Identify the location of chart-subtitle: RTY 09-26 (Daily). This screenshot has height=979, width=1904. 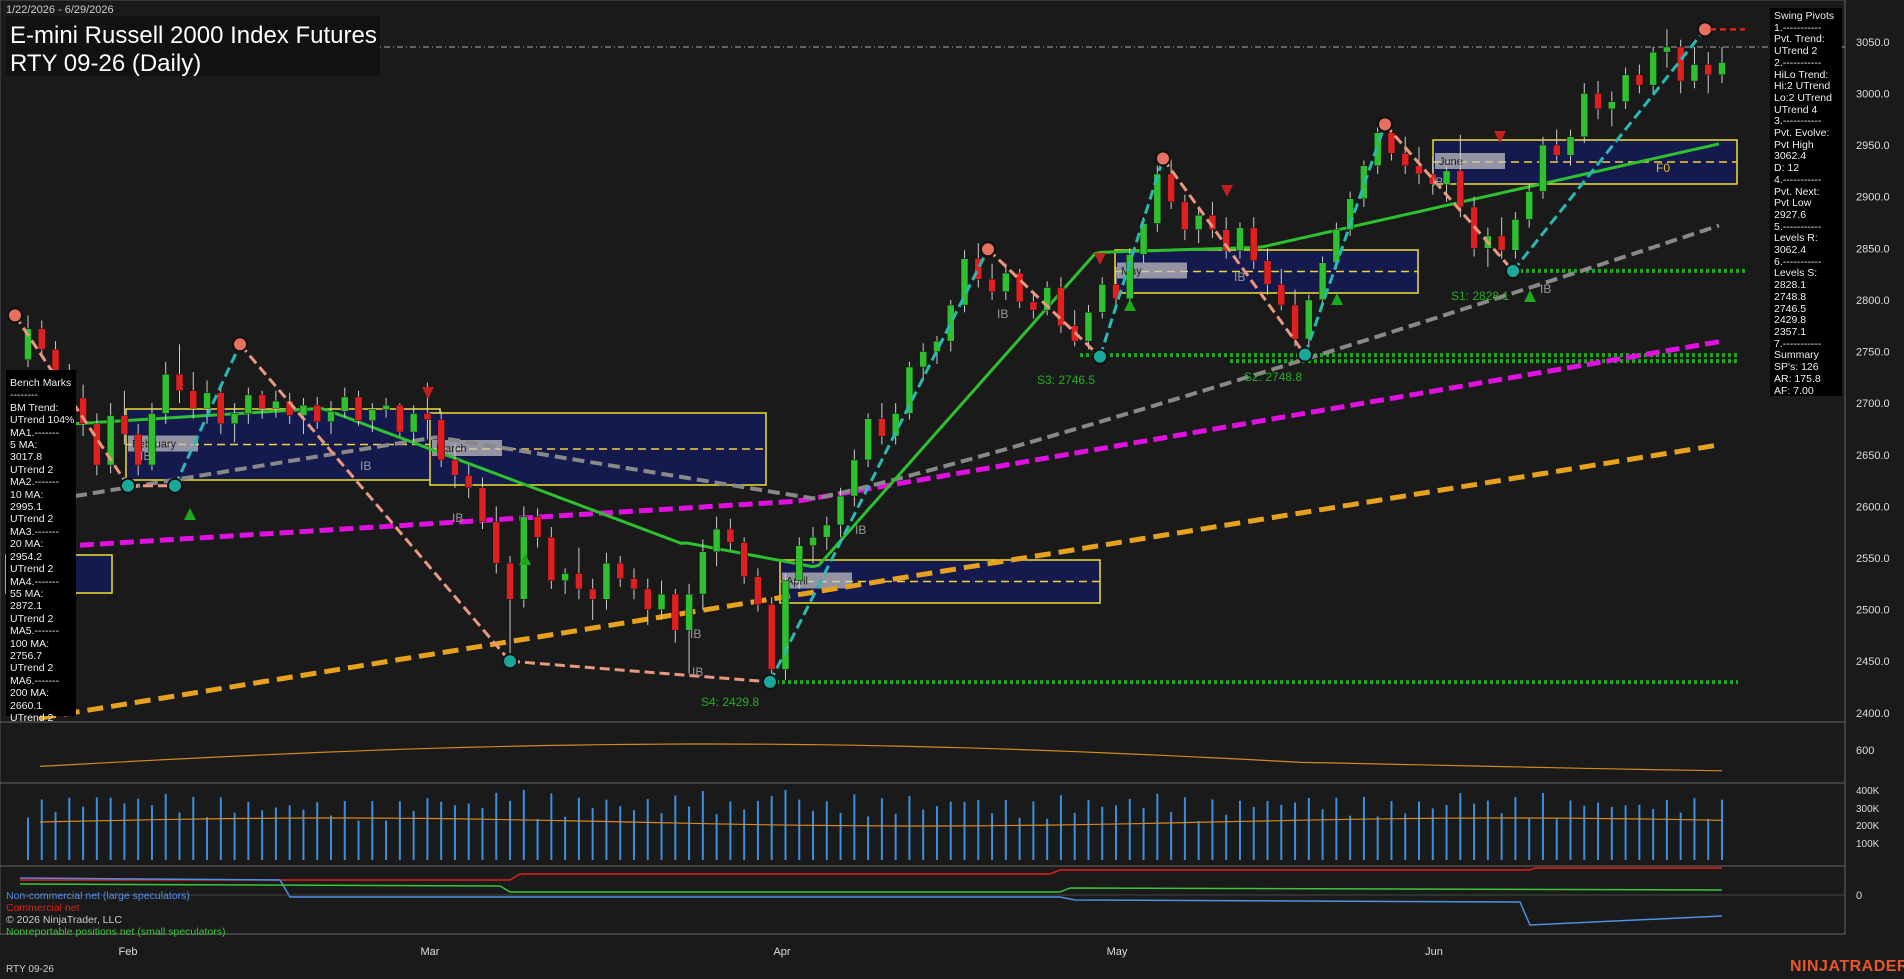
(106, 63).